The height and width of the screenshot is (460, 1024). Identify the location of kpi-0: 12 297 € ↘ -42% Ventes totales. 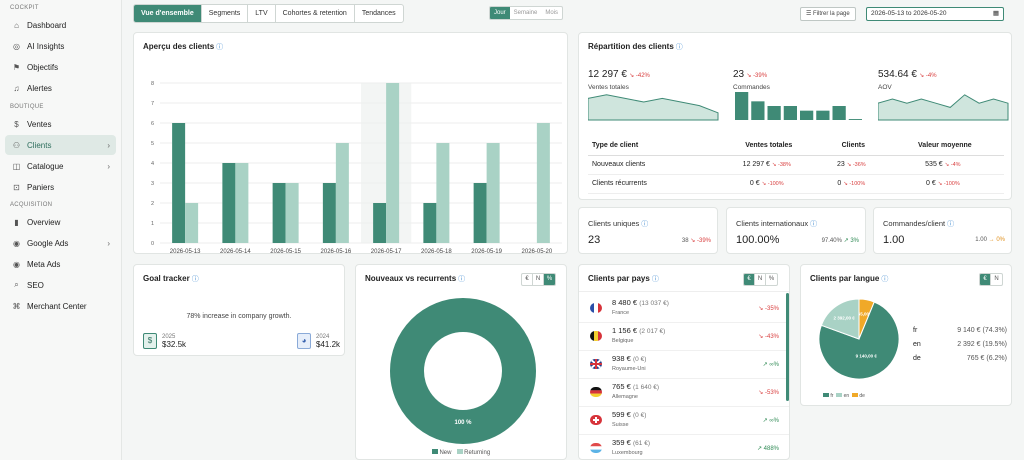
(658, 95).